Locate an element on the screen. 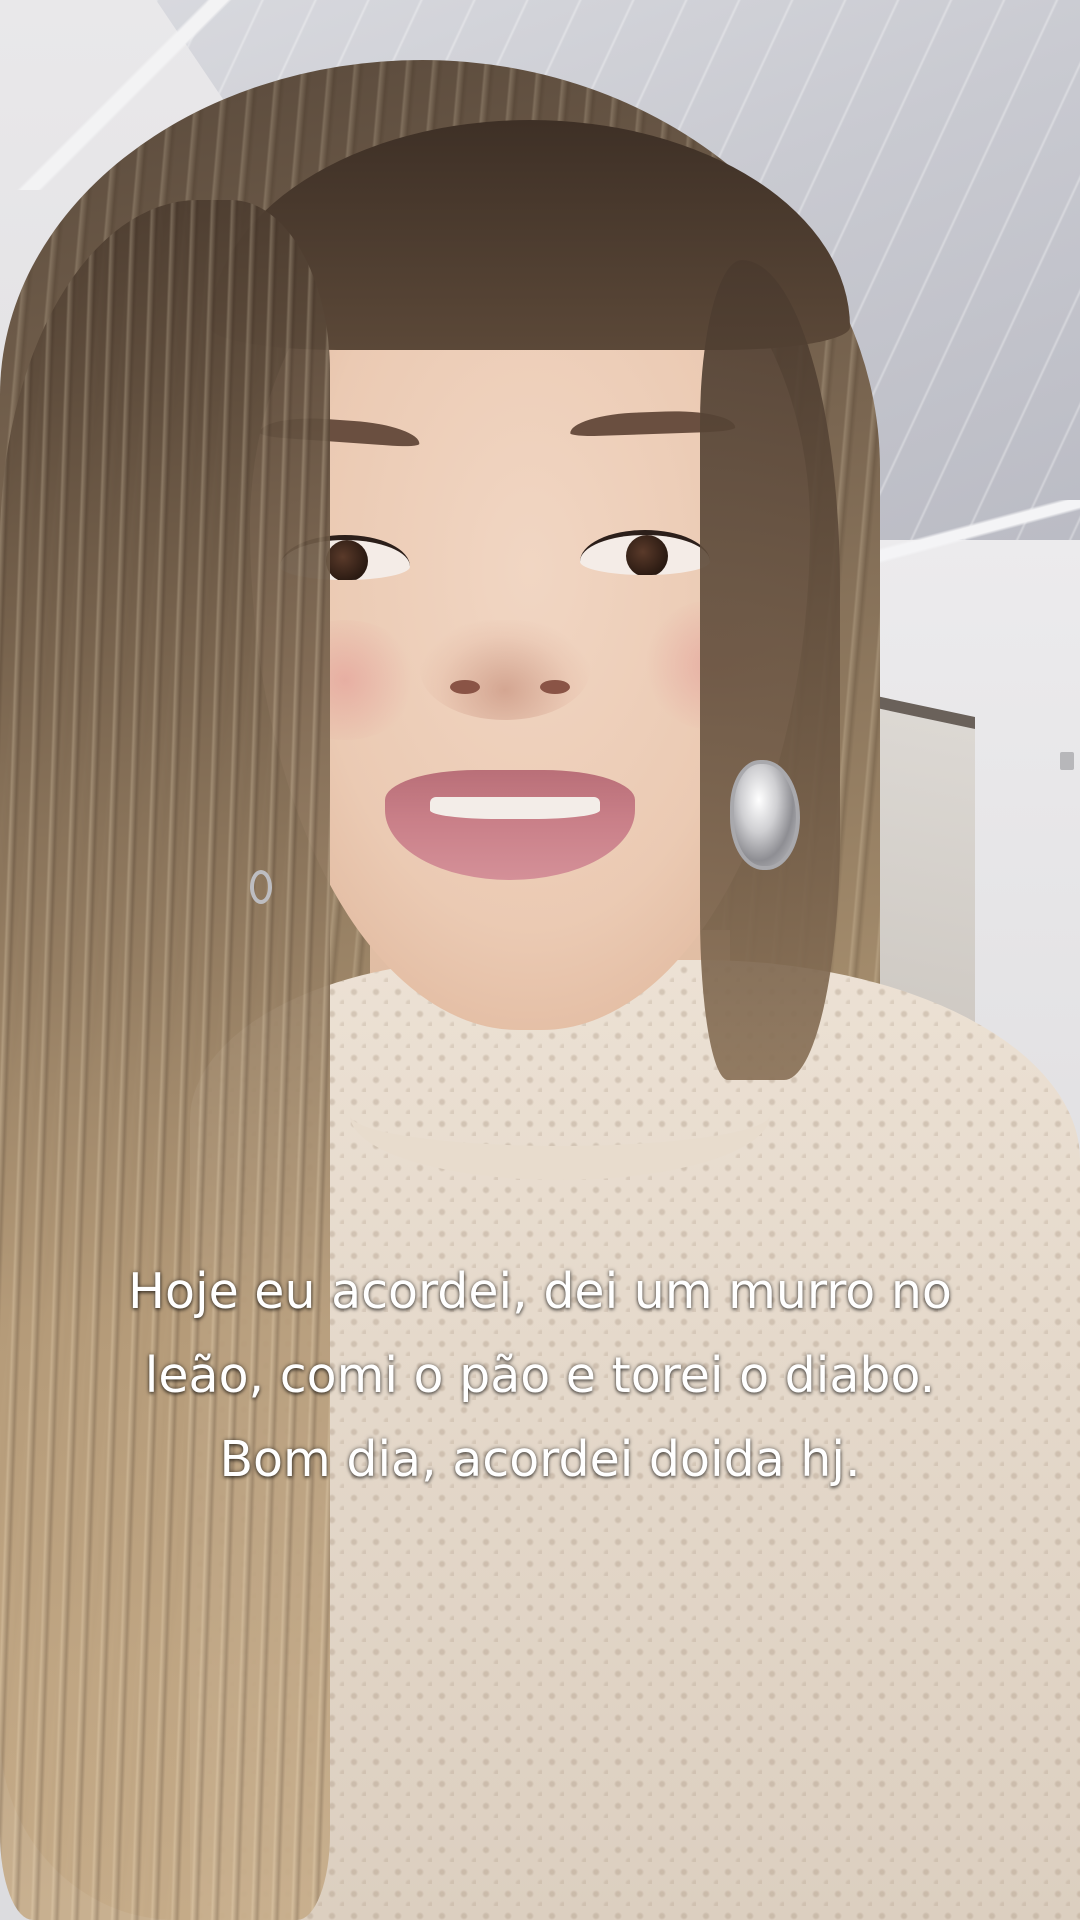 Image resolution: width=1080 pixels, height=1920 pixels. sweater-collar is located at coordinates (560, 1115).